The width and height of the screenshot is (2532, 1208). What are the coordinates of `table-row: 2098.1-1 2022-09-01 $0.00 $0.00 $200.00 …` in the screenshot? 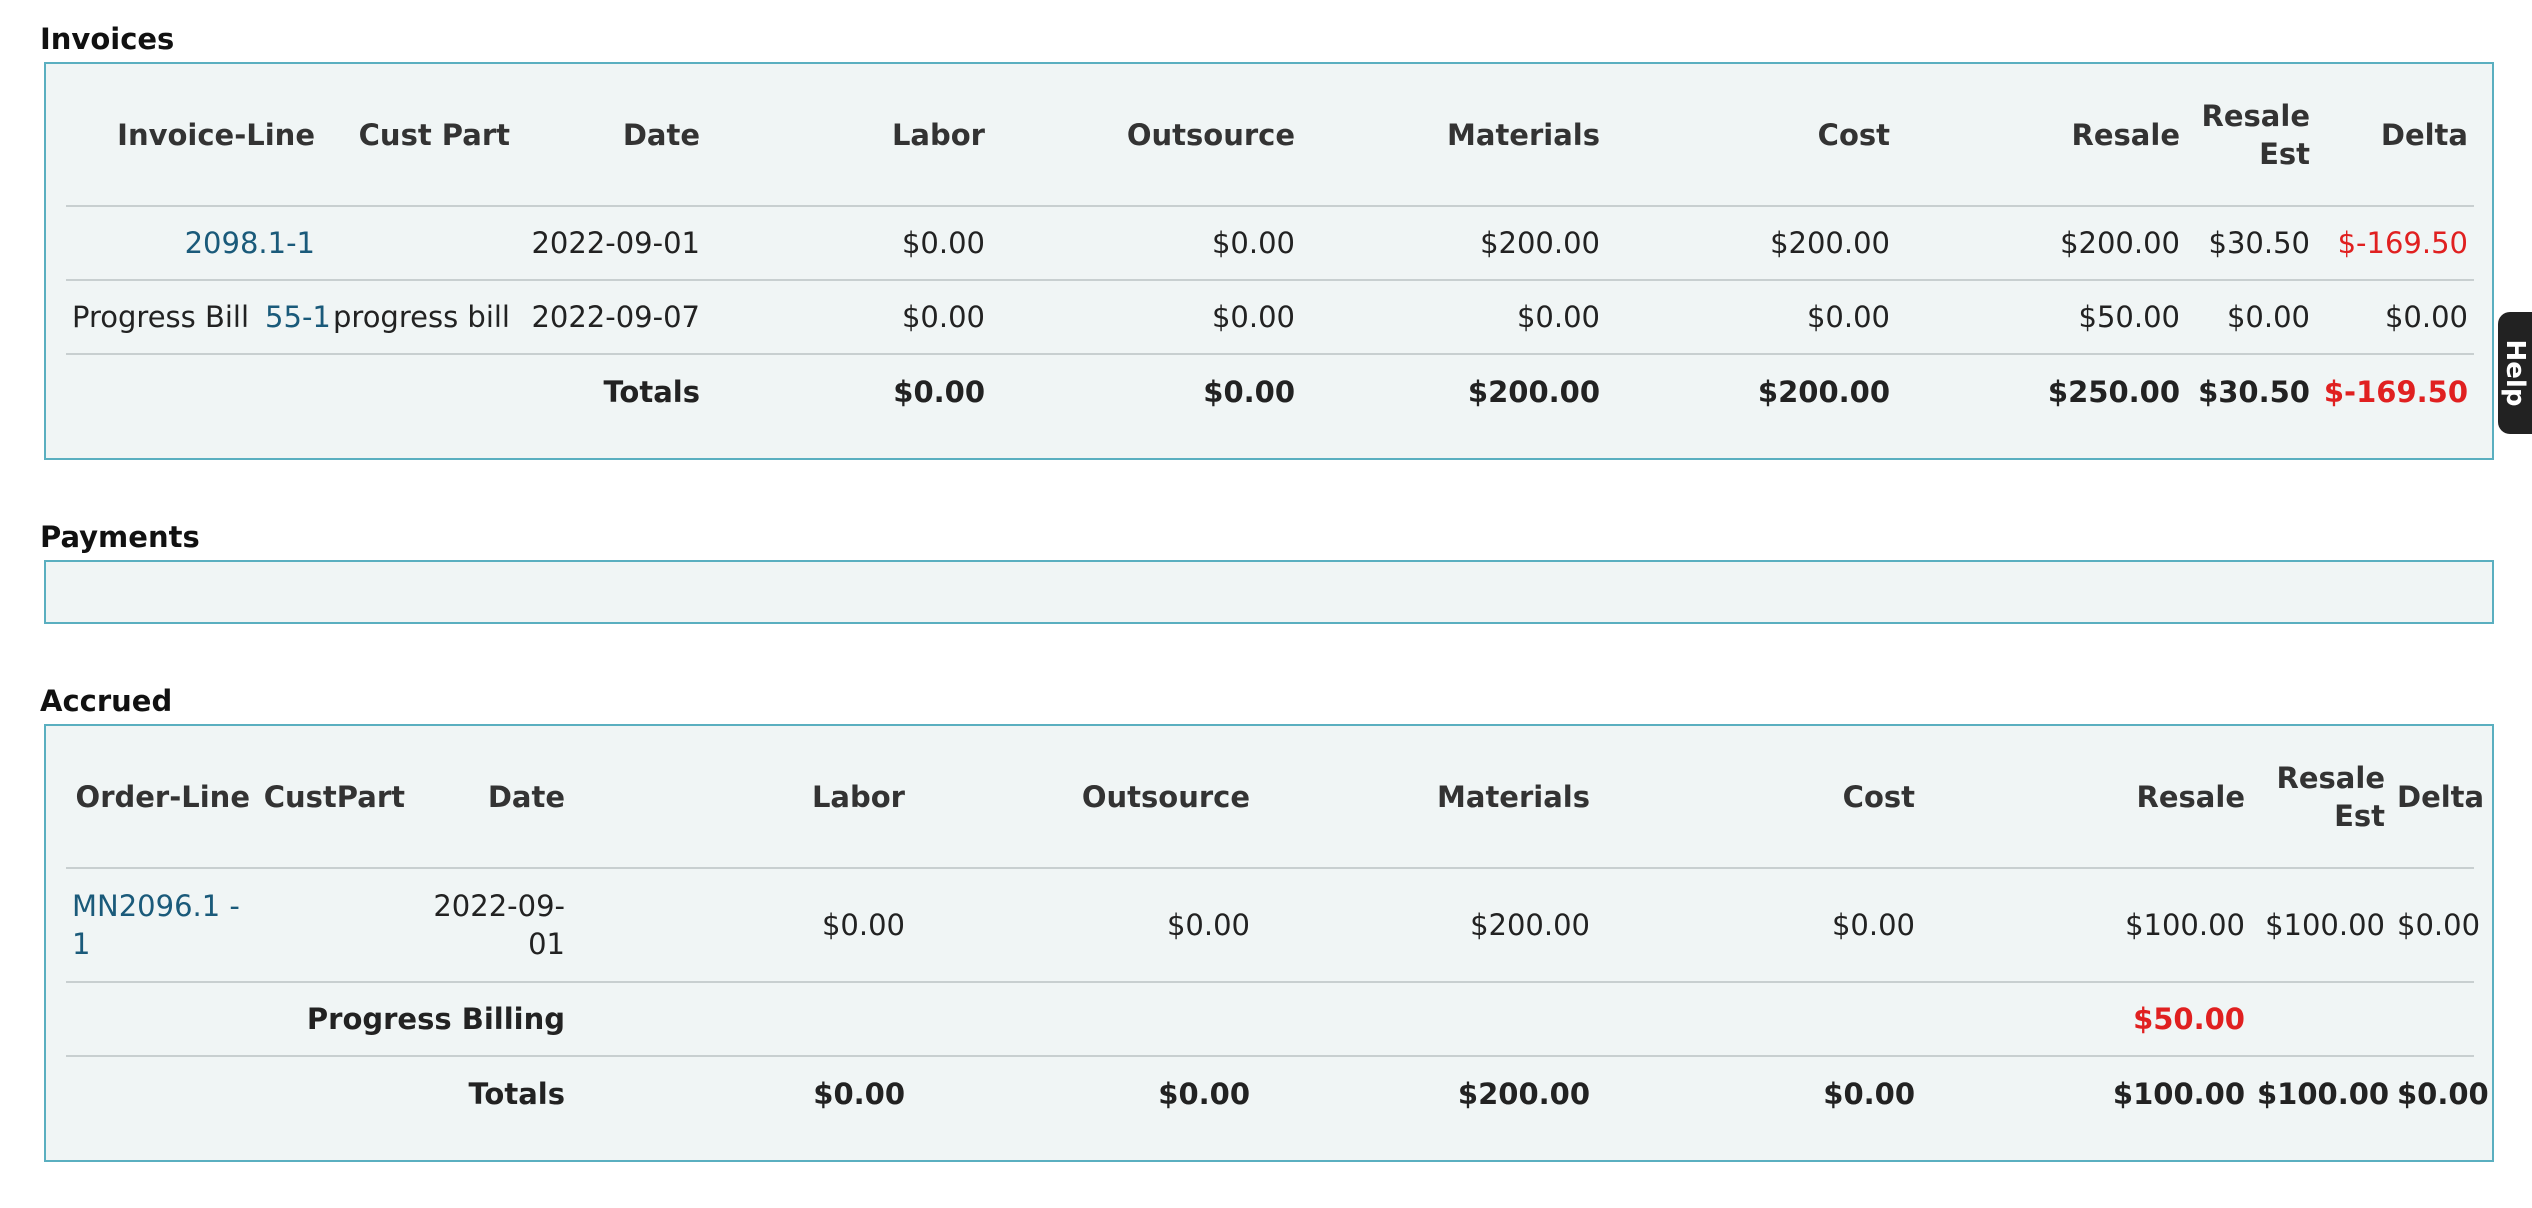 It's located at (1270, 243).